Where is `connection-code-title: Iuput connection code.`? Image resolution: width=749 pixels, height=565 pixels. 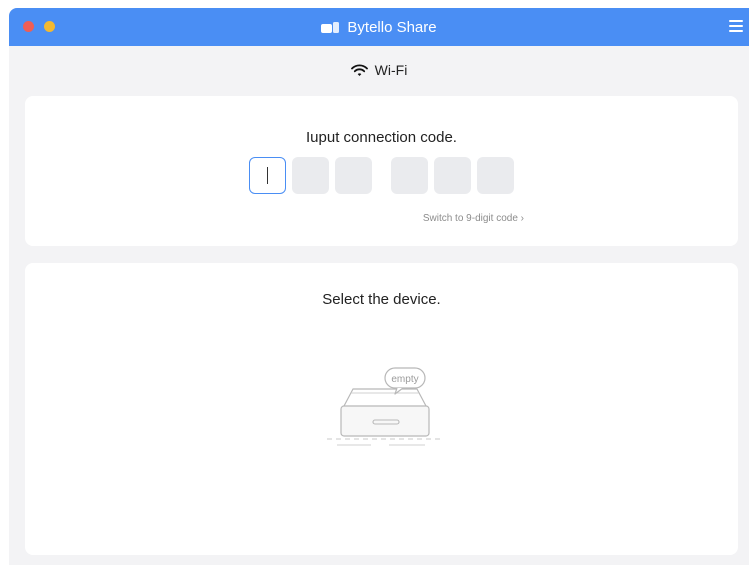 connection-code-title: Iuput connection code. is located at coordinates (381, 137).